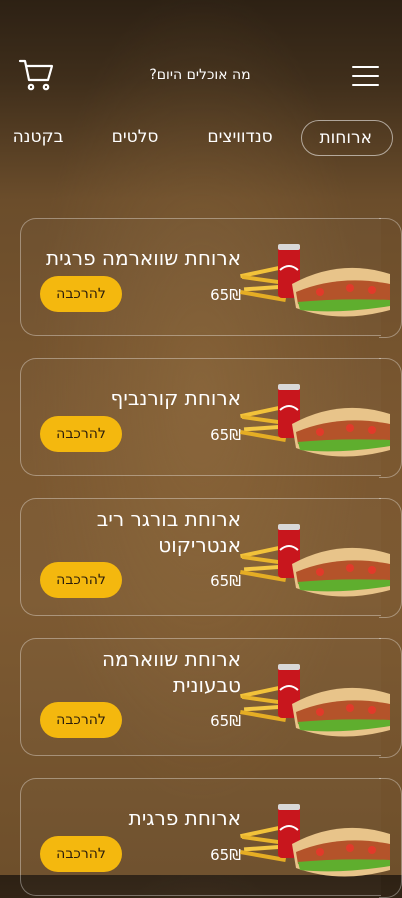 Image resolution: width=402 pixels, height=898 pixels. What do you see at coordinates (143, 258) in the screenshot?
I see `meal-title: ארוחת שווארמה פרגית` at bounding box center [143, 258].